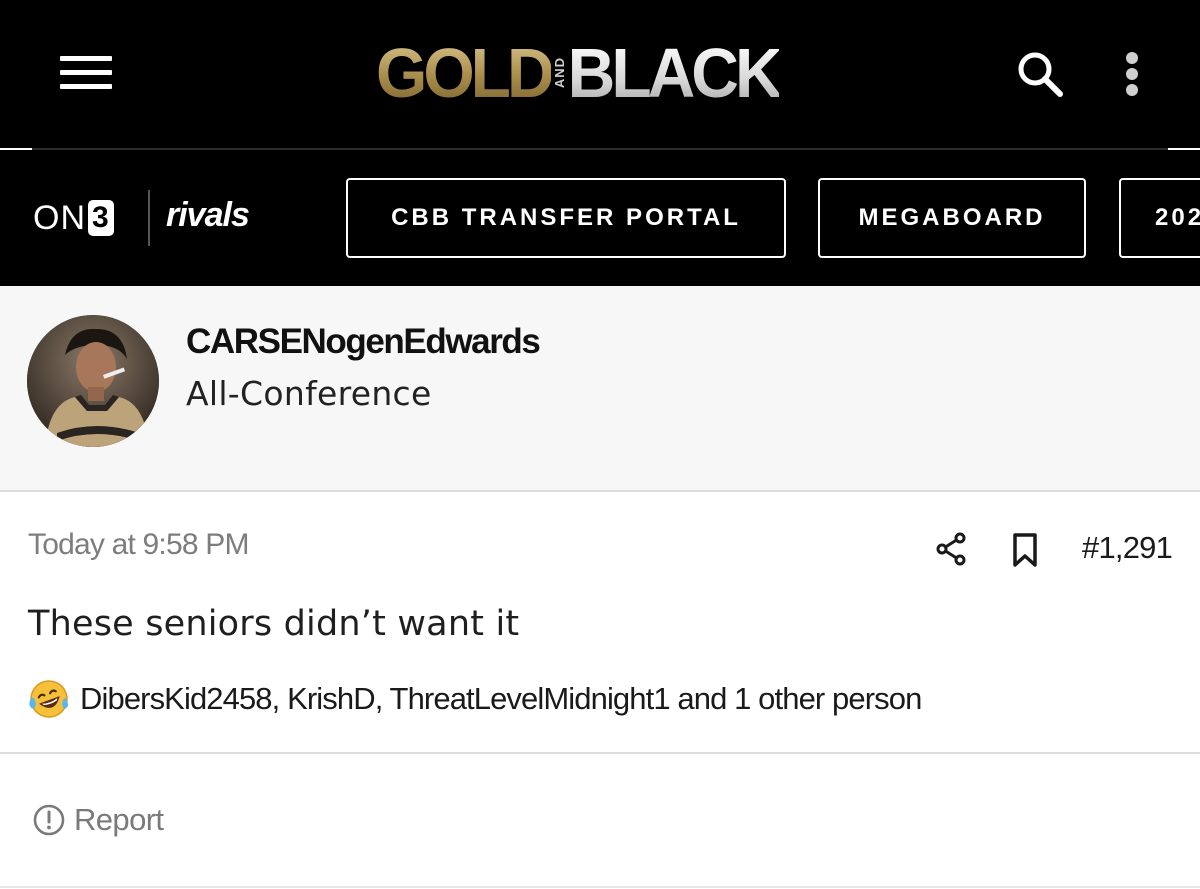  I want to click on logo-black-text: BLACK, so click(675, 73).